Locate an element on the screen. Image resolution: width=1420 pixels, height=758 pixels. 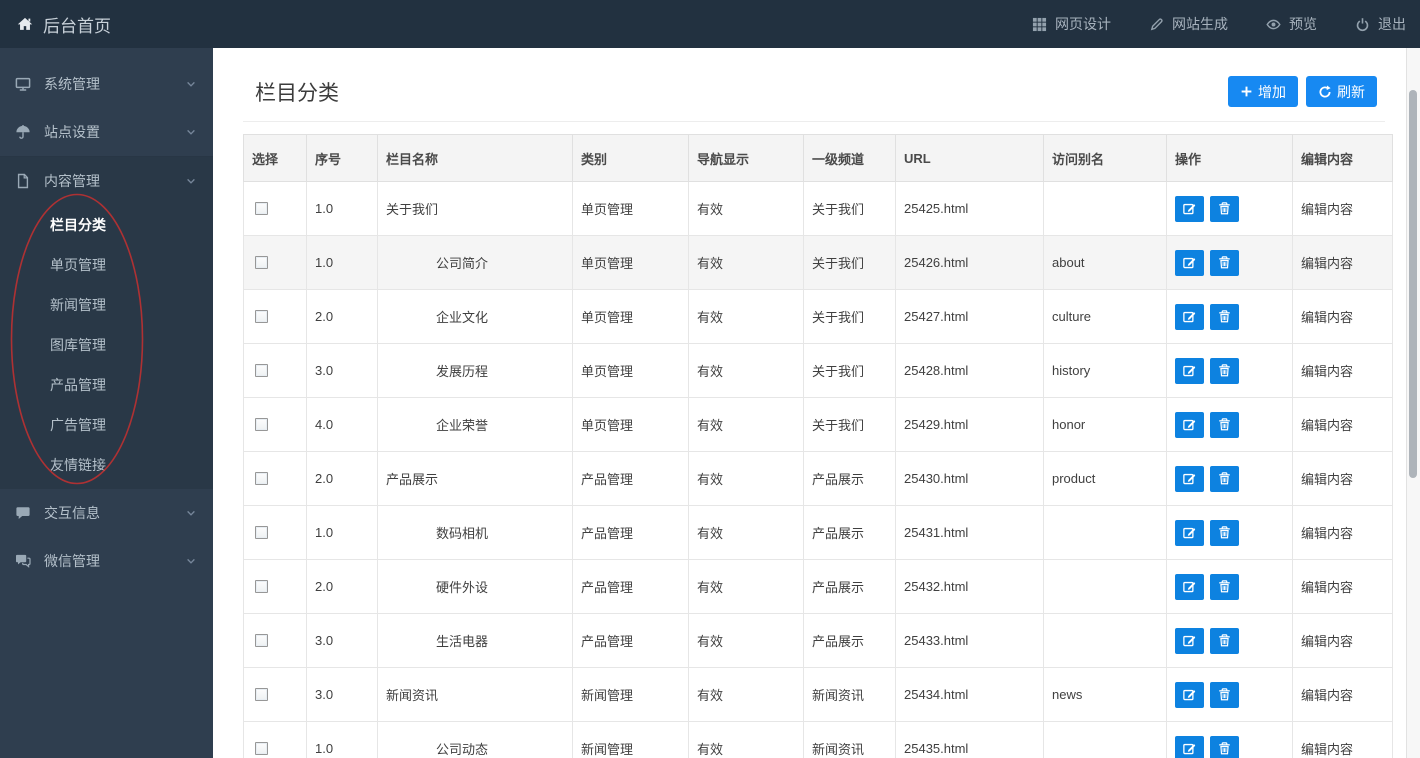
home-link: 后台首页 is located at coordinates (63, 24).